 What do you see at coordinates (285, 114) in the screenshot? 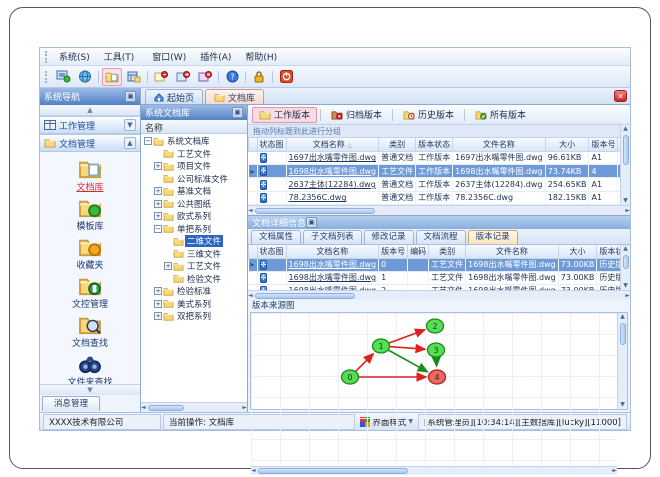
I see `version-button-工作版本: 工作版本` at bounding box center [285, 114].